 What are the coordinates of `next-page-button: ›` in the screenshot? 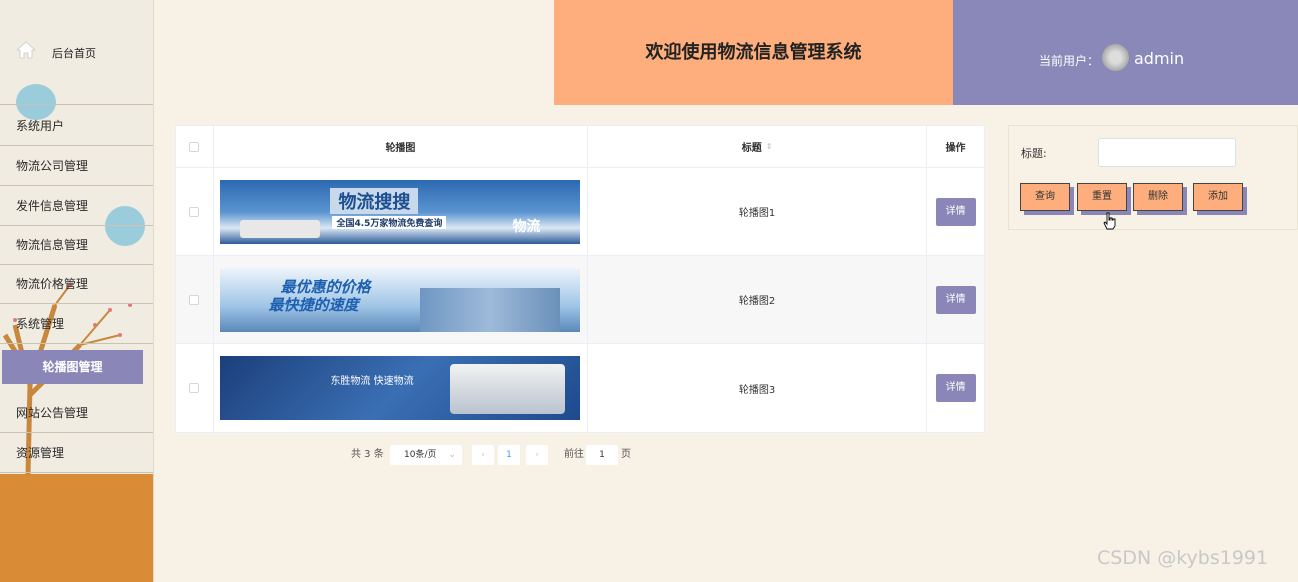 It's located at (537, 455).